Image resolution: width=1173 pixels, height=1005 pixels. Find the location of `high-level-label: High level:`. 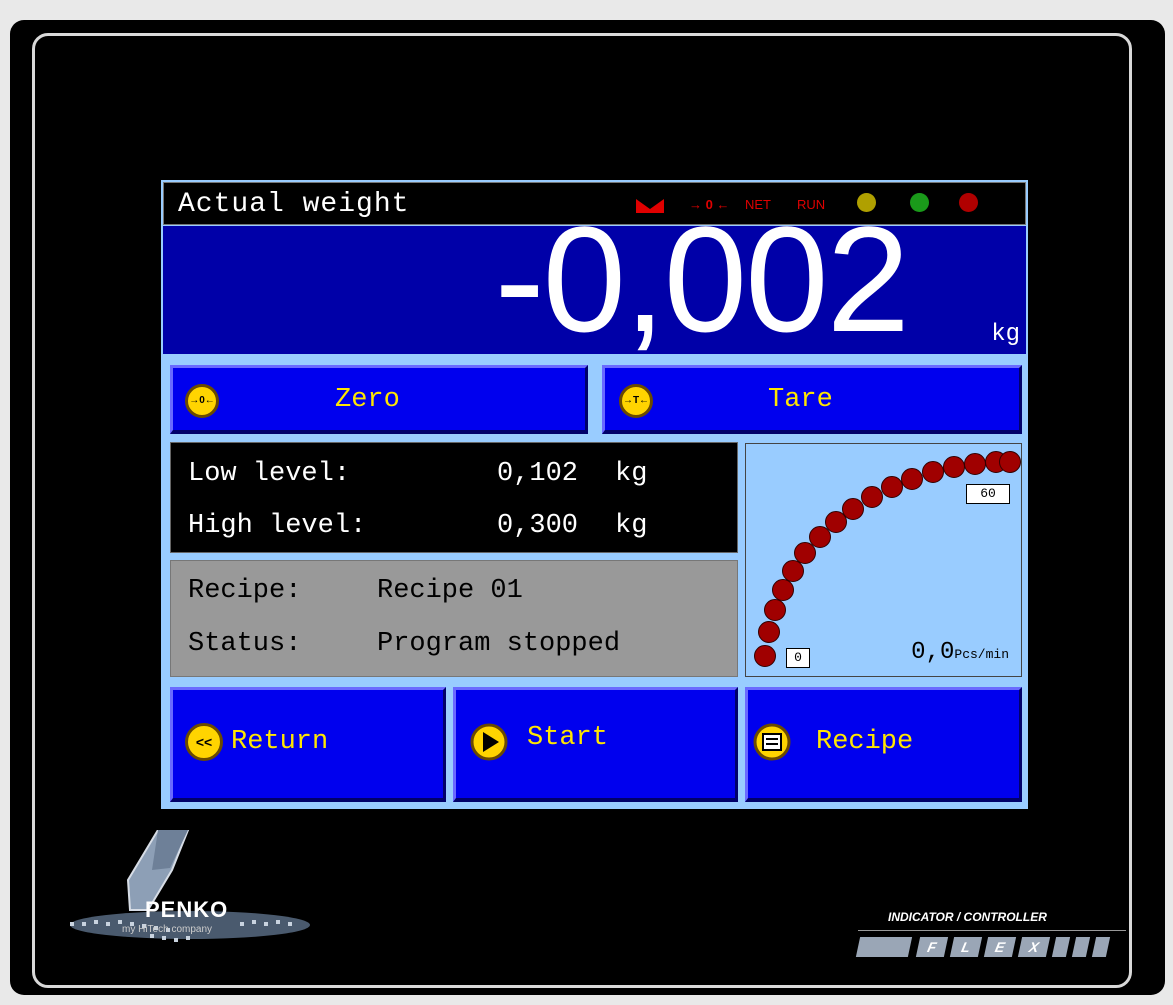

high-level-label: High level: is located at coordinates (277, 526).